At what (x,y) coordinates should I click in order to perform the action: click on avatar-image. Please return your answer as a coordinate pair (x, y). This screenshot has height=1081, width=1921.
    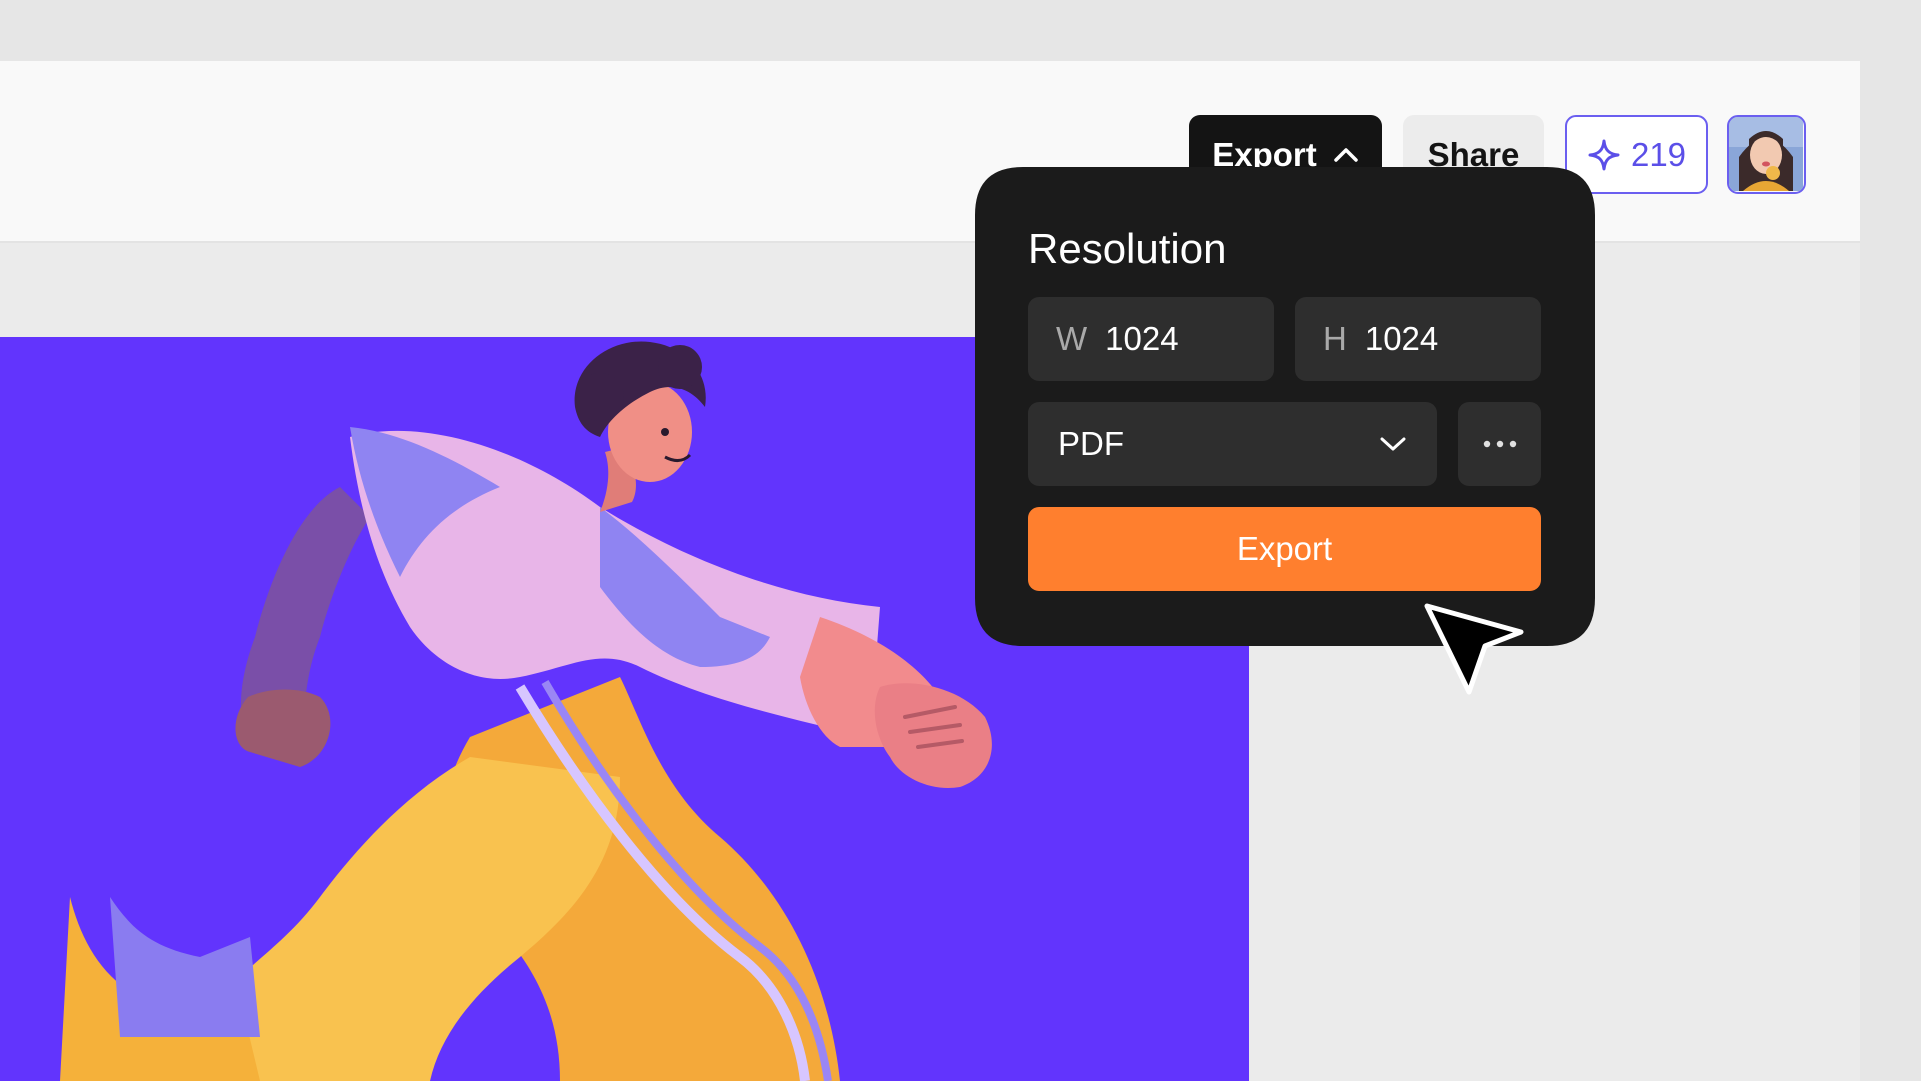
    Looking at the image, I should click on (1766, 154).